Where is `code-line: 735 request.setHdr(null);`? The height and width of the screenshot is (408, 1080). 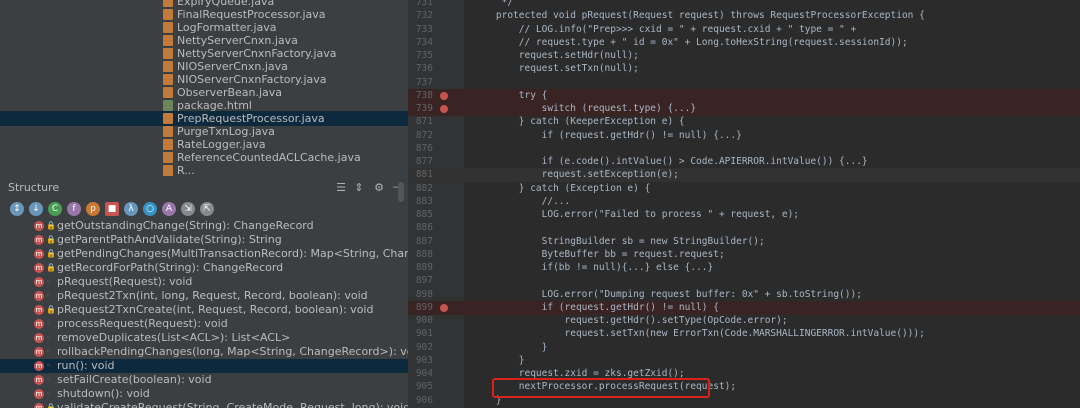 code-line: 735 request.setHdr(null); is located at coordinates (744, 56).